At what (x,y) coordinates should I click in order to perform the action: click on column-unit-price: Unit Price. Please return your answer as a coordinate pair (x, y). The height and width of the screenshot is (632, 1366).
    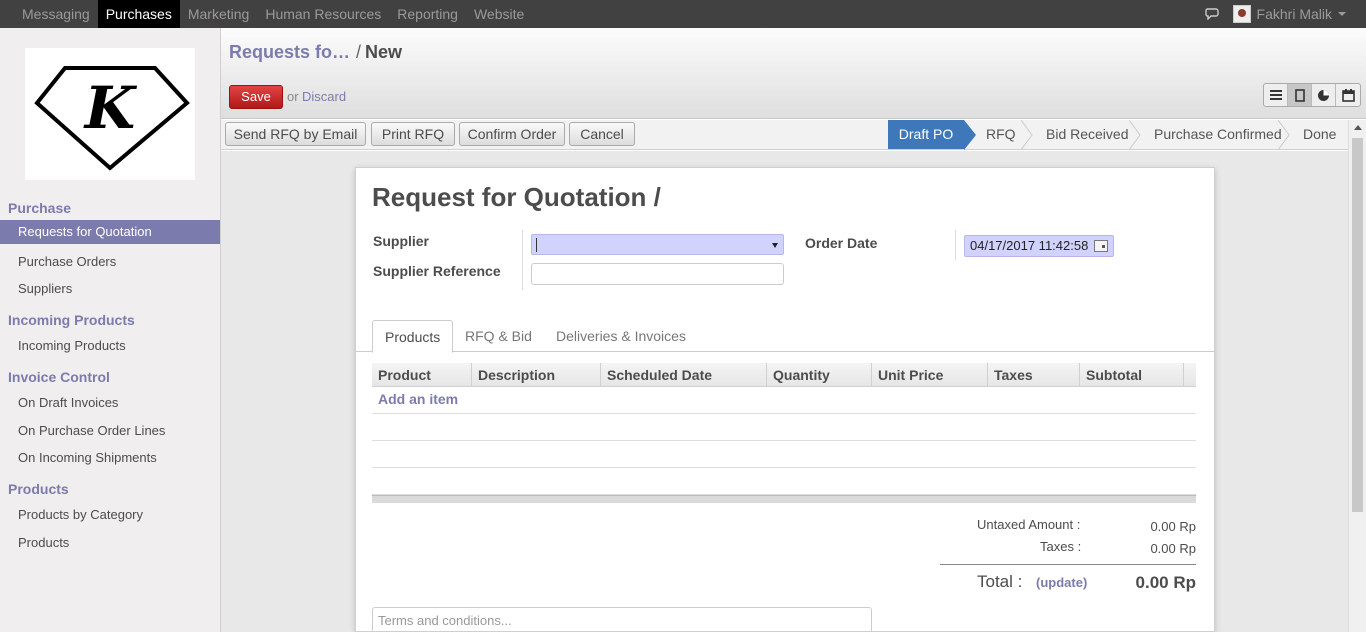
    Looking at the image, I should click on (929, 375).